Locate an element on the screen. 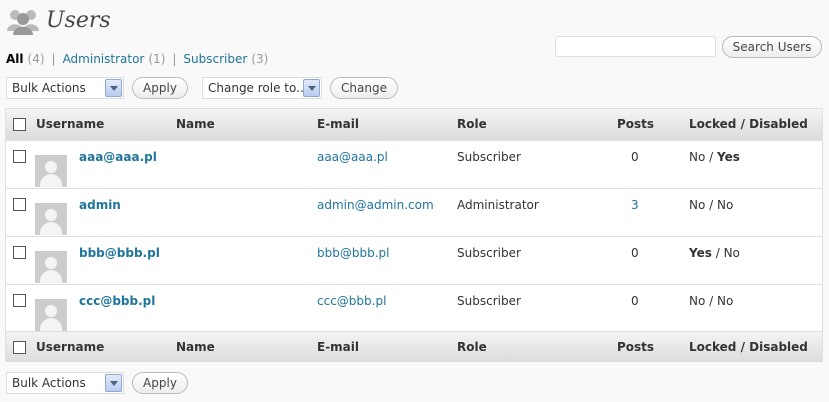  username-link: admin is located at coordinates (100, 205).